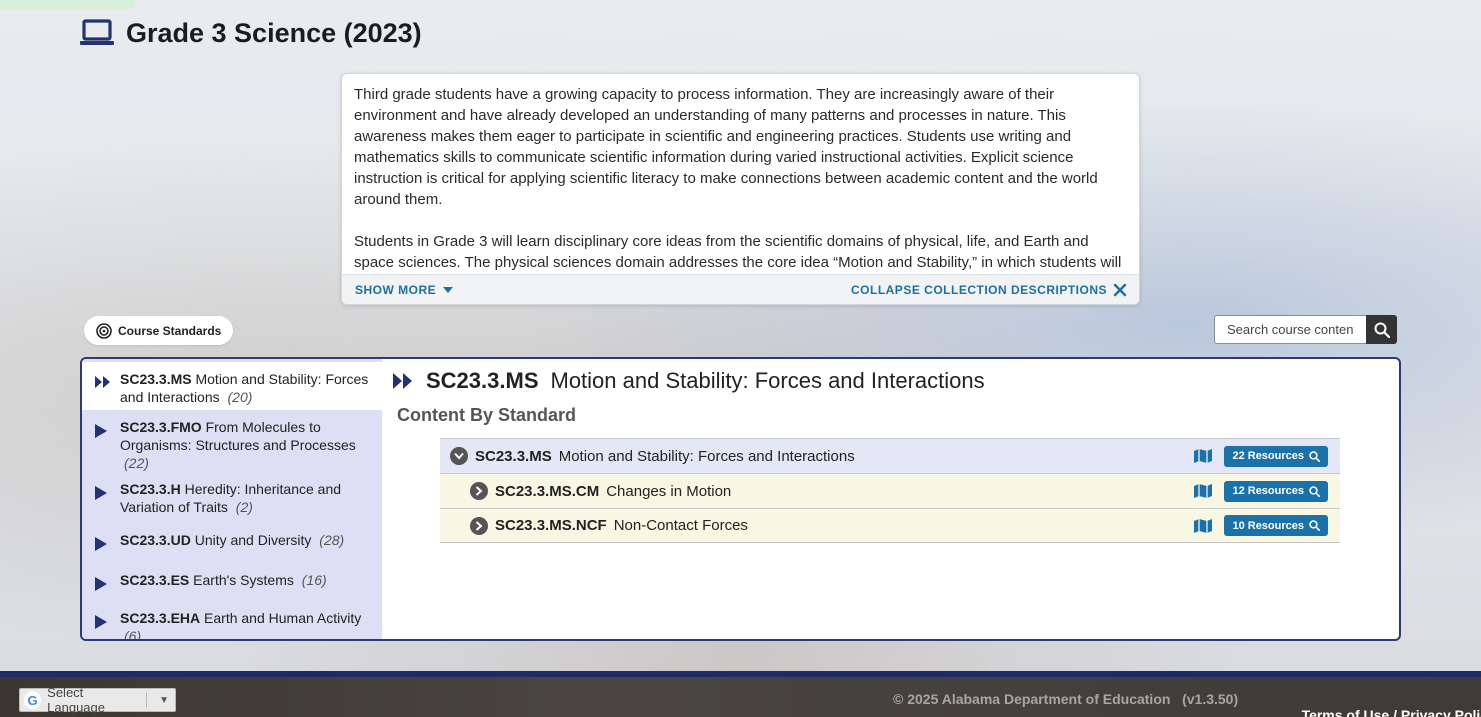 The height and width of the screenshot is (717, 1481). I want to click on terms-link: Terms of Use, so click(1346, 712).